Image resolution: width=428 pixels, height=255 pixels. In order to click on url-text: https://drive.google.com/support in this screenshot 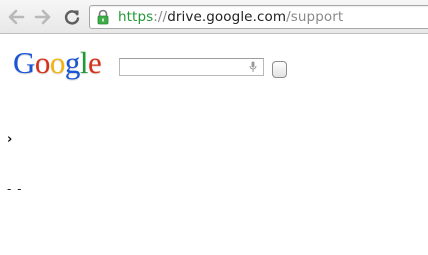, I will do `click(230, 17)`.